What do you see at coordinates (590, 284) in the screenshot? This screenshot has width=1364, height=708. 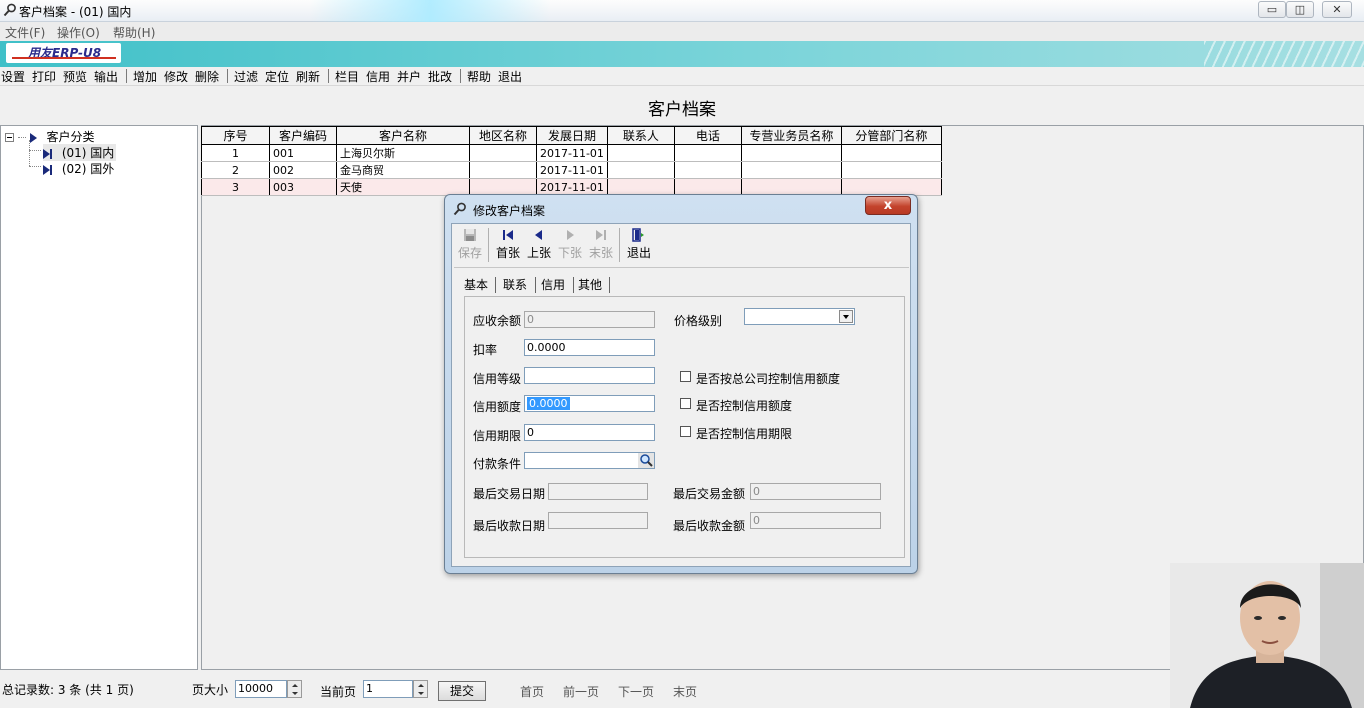 I see `tab-other: 其他` at bounding box center [590, 284].